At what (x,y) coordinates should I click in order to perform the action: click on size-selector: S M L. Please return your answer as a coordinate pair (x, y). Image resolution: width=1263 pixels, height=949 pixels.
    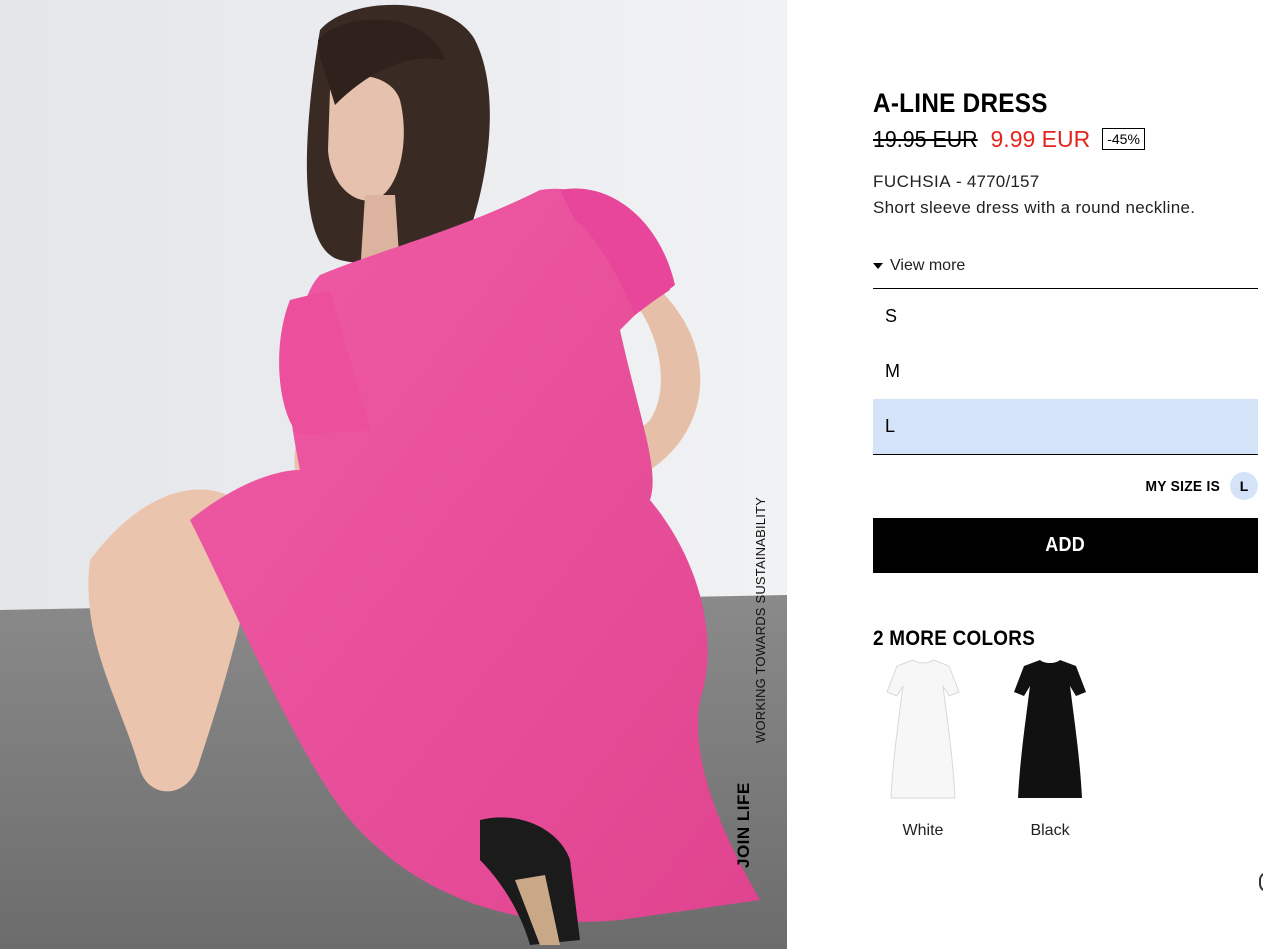
    Looking at the image, I should click on (1065, 371).